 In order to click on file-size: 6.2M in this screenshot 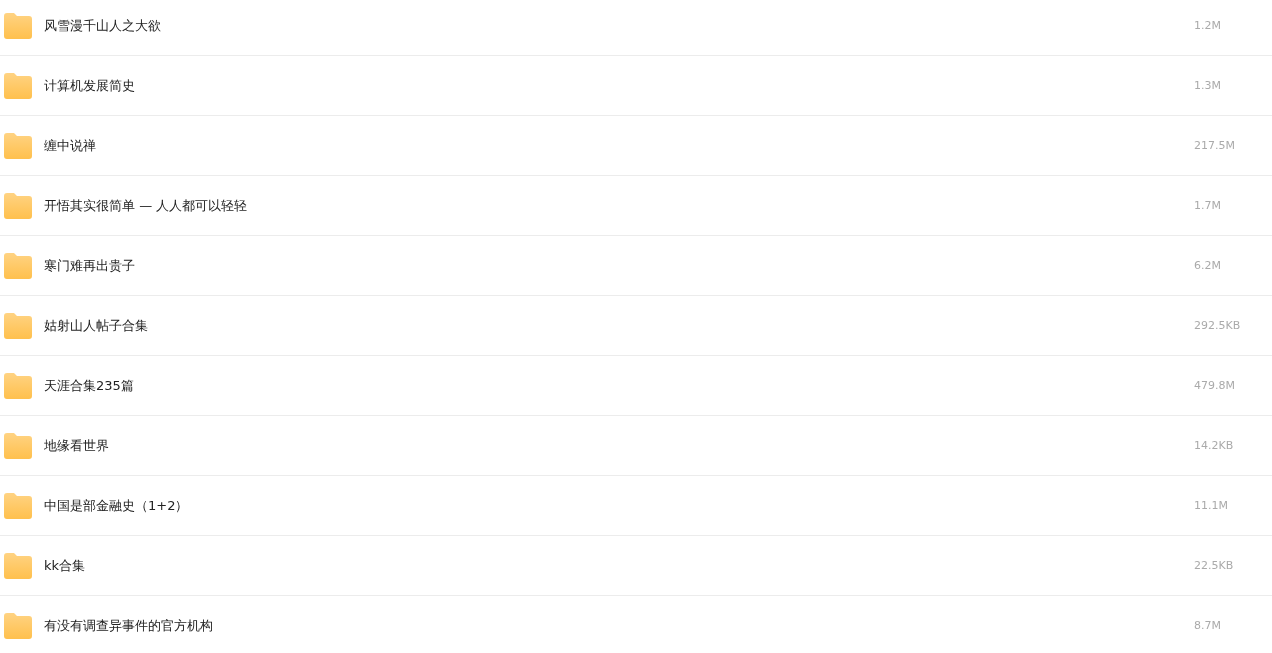, I will do `click(1208, 265)`.